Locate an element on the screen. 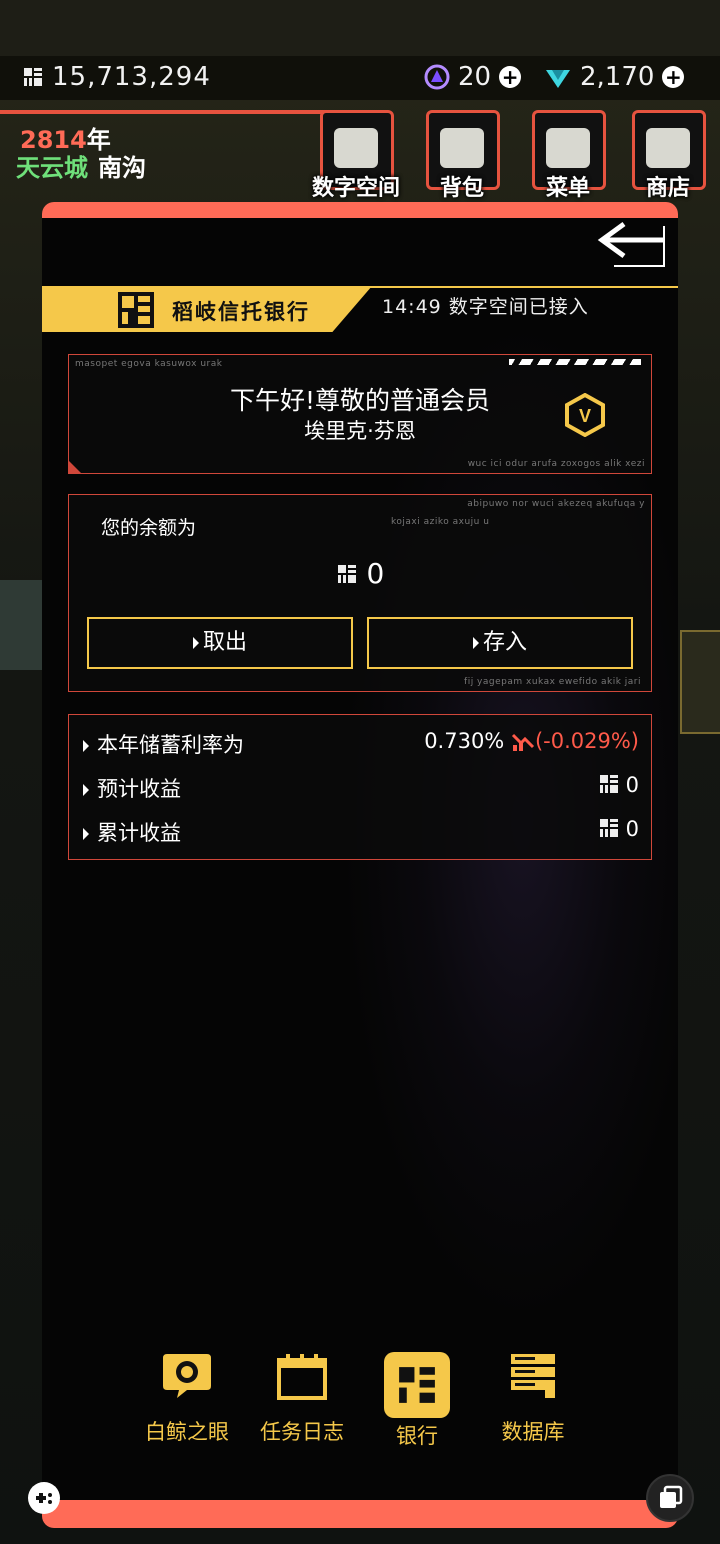  window-float-button is located at coordinates (670, 1498).